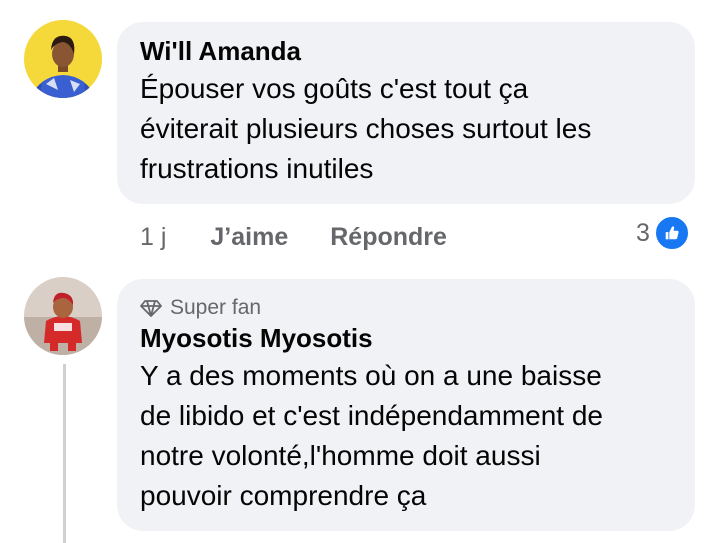 Image resolution: width=720 pixels, height=543 pixels. What do you see at coordinates (406, 308) in the screenshot?
I see `super-fan-badge: Super fan` at bounding box center [406, 308].